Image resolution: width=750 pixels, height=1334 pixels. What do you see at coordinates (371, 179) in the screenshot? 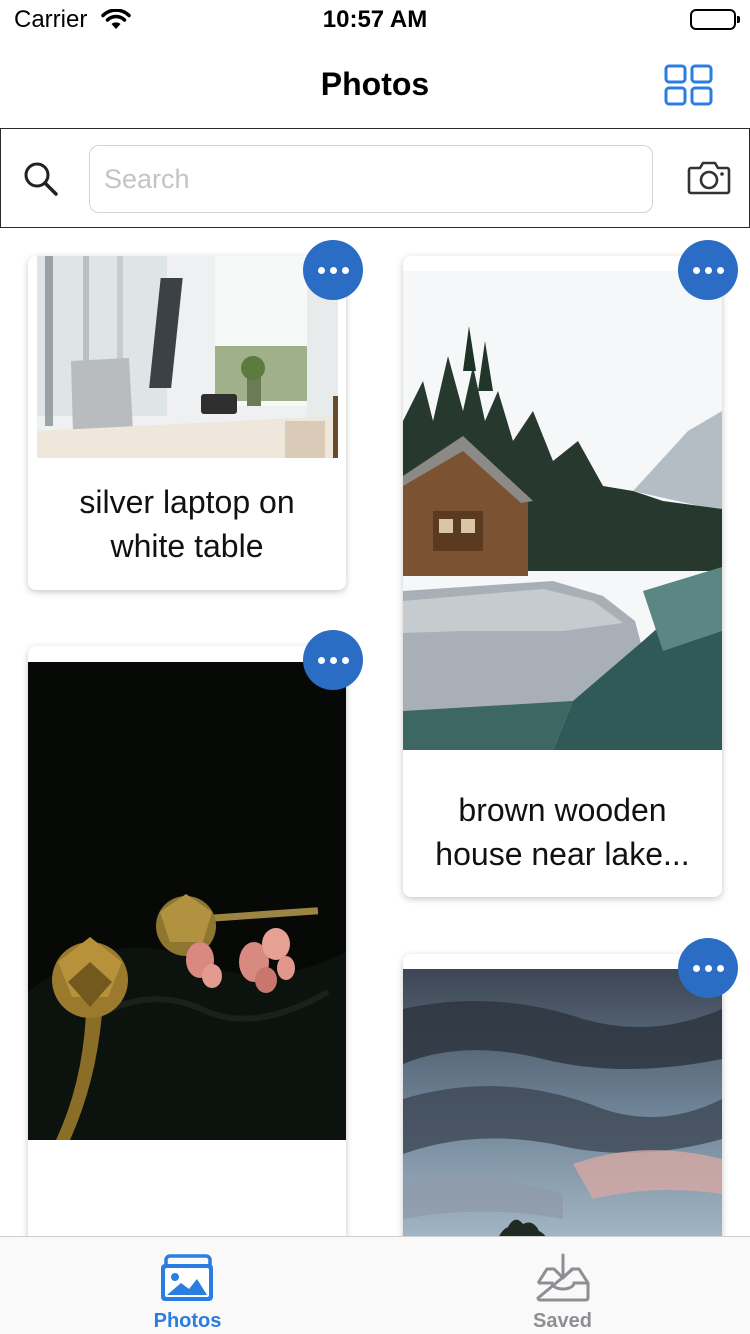
I see `search-input` at bounding box center [371, 179].